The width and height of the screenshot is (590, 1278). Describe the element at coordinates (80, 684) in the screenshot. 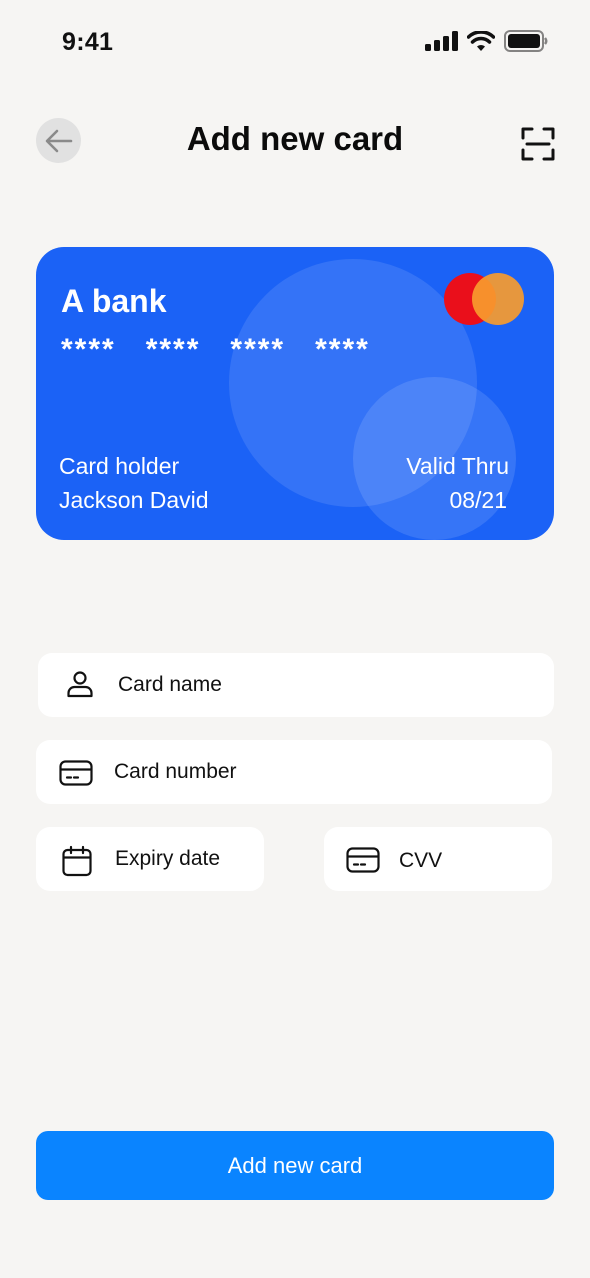

I see `user-icon` at that location.